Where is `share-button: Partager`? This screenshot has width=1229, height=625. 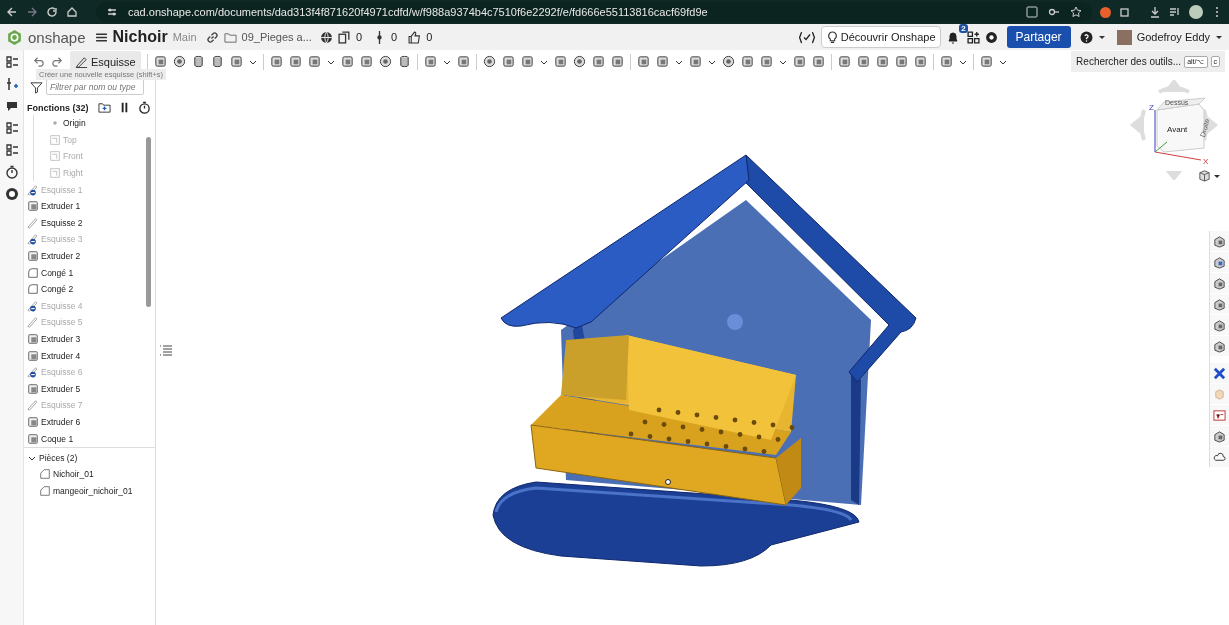
share-button: Partager is located at coordinates (1038, 37).